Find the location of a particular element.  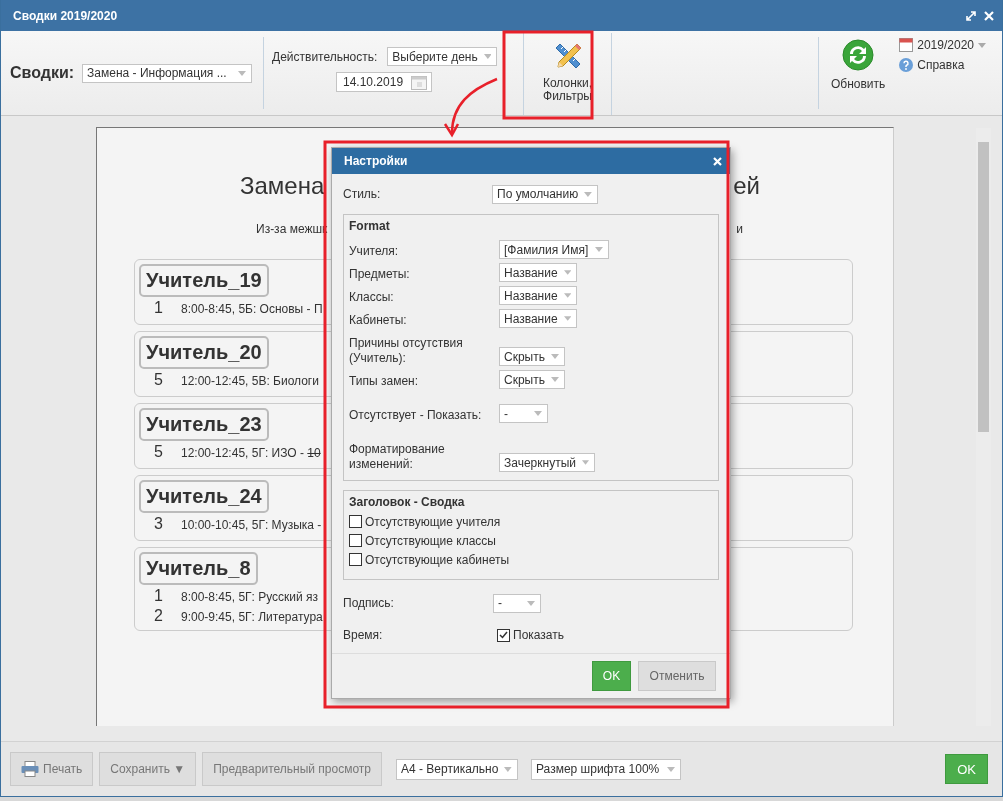

teacher-name: Учитель_20 is located at coordinates (204, 352).